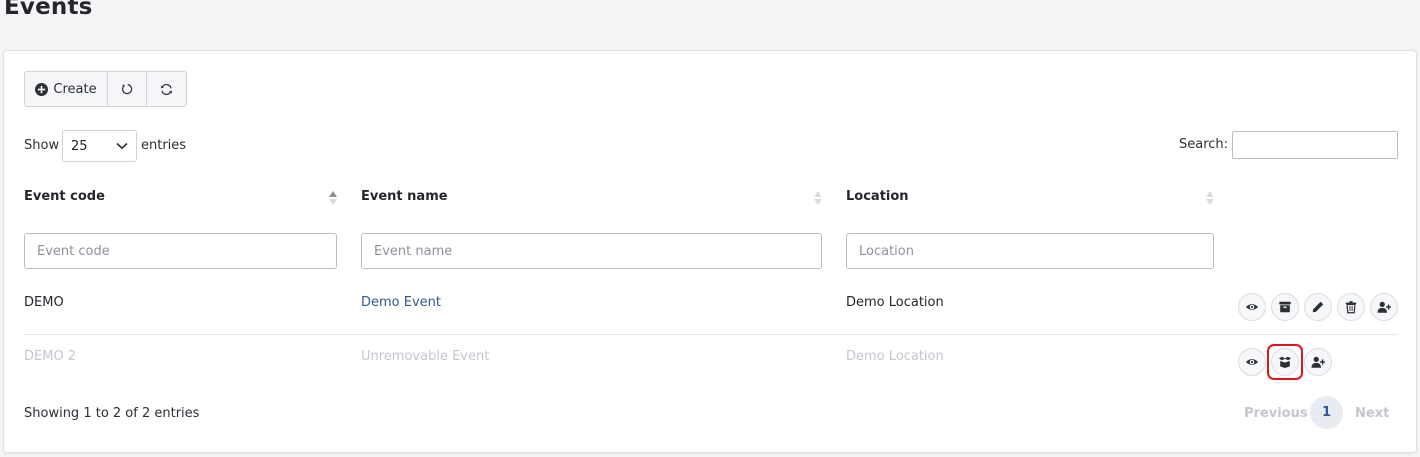 The image size is (1420, 457). What do you see at coordinates (1204, 144) in the screenshot?
I see `search-label: Search:` at bounding box center [1204, 144].